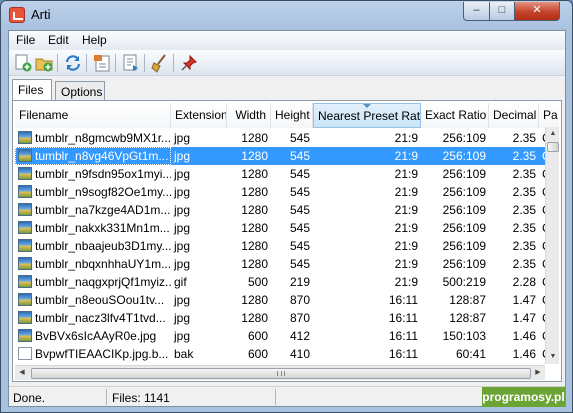 The image size is (573, 413). Describe the element at coordinates (23, 63) in the screenshot. I see `add-file-icon` at that location.